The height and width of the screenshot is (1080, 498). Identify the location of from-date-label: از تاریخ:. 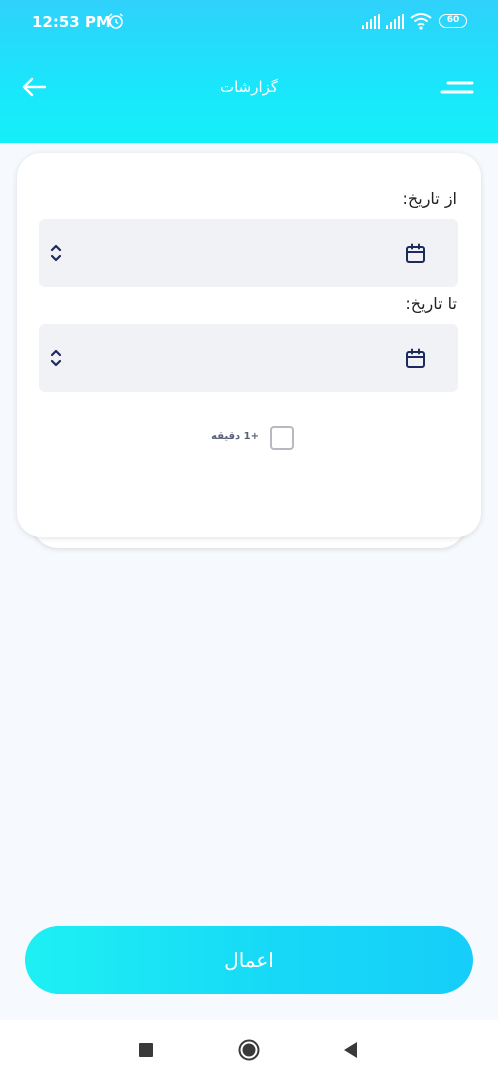
(429, 198).